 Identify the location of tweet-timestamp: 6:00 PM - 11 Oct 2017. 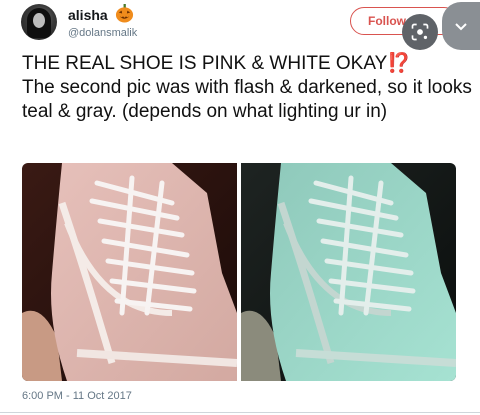
(77, 396).